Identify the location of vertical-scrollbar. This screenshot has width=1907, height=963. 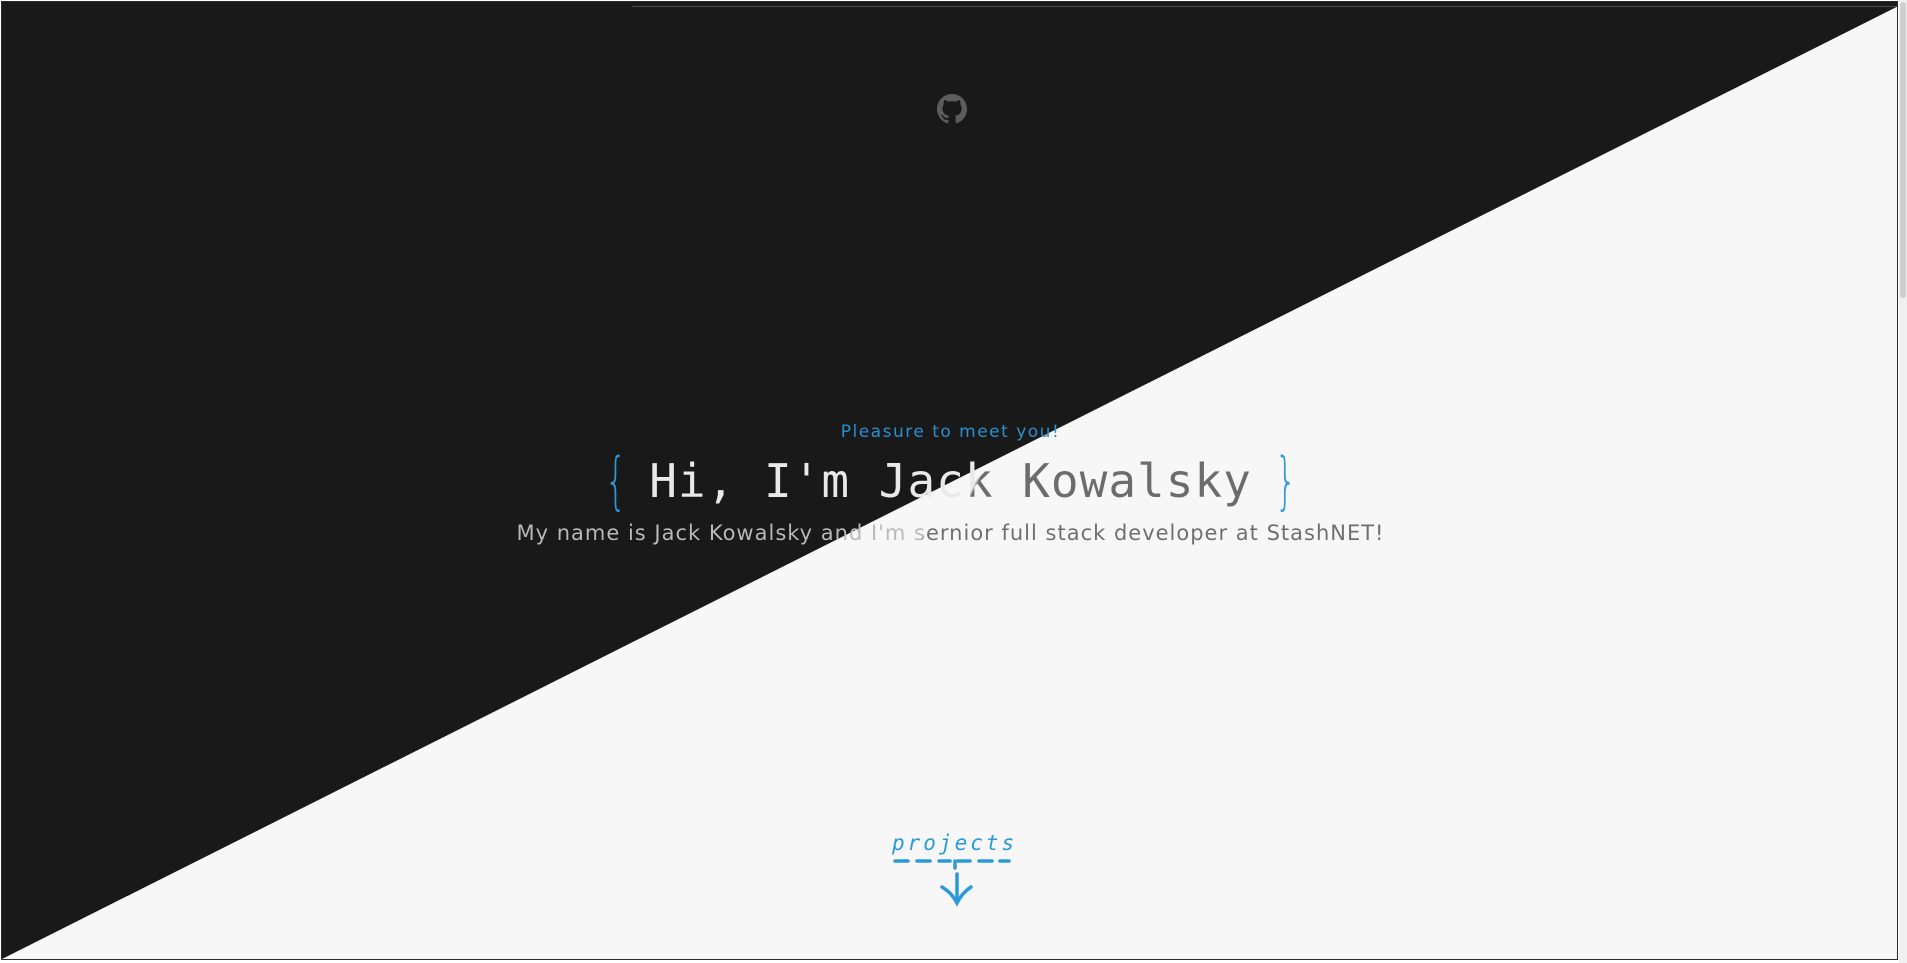
(1903, 481).